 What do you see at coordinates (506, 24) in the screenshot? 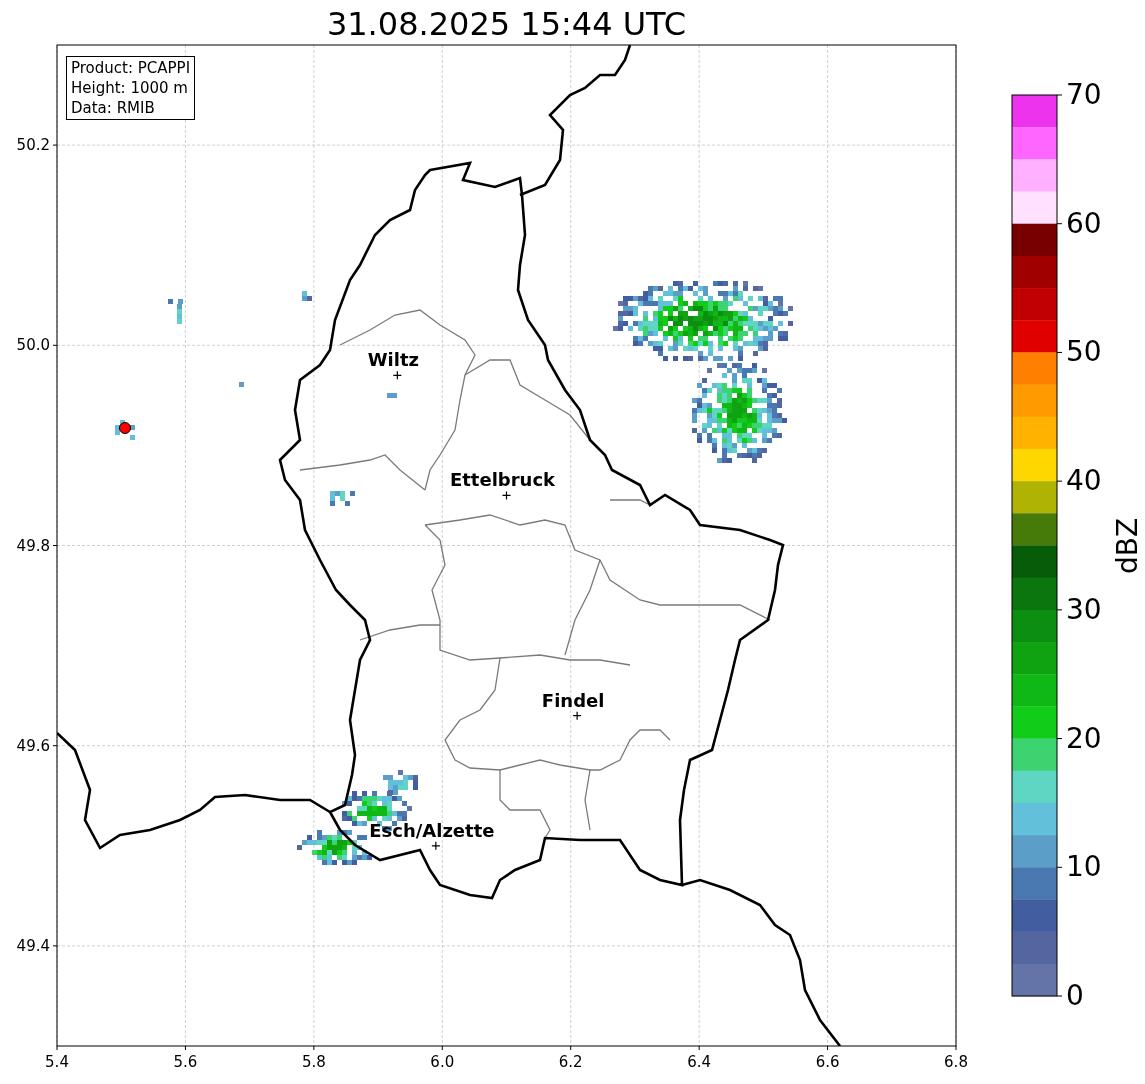
I see `chart-title: 31.08.2025 15:44 UTC` at bounding box center [506, 24].